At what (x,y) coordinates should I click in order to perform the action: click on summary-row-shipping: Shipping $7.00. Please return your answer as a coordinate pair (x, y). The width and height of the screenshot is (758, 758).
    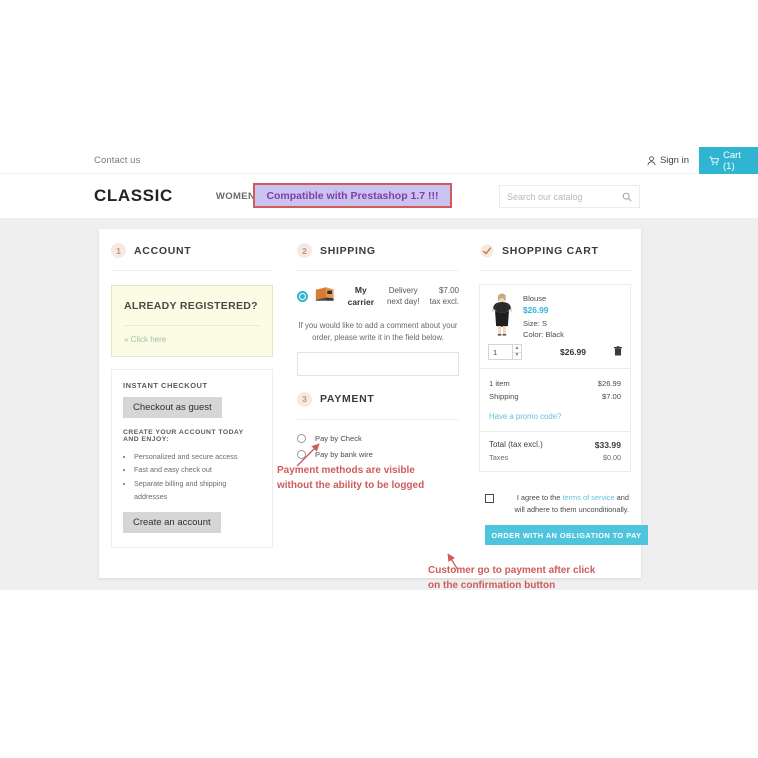
    Looking at the image, I should click on (555, 396).